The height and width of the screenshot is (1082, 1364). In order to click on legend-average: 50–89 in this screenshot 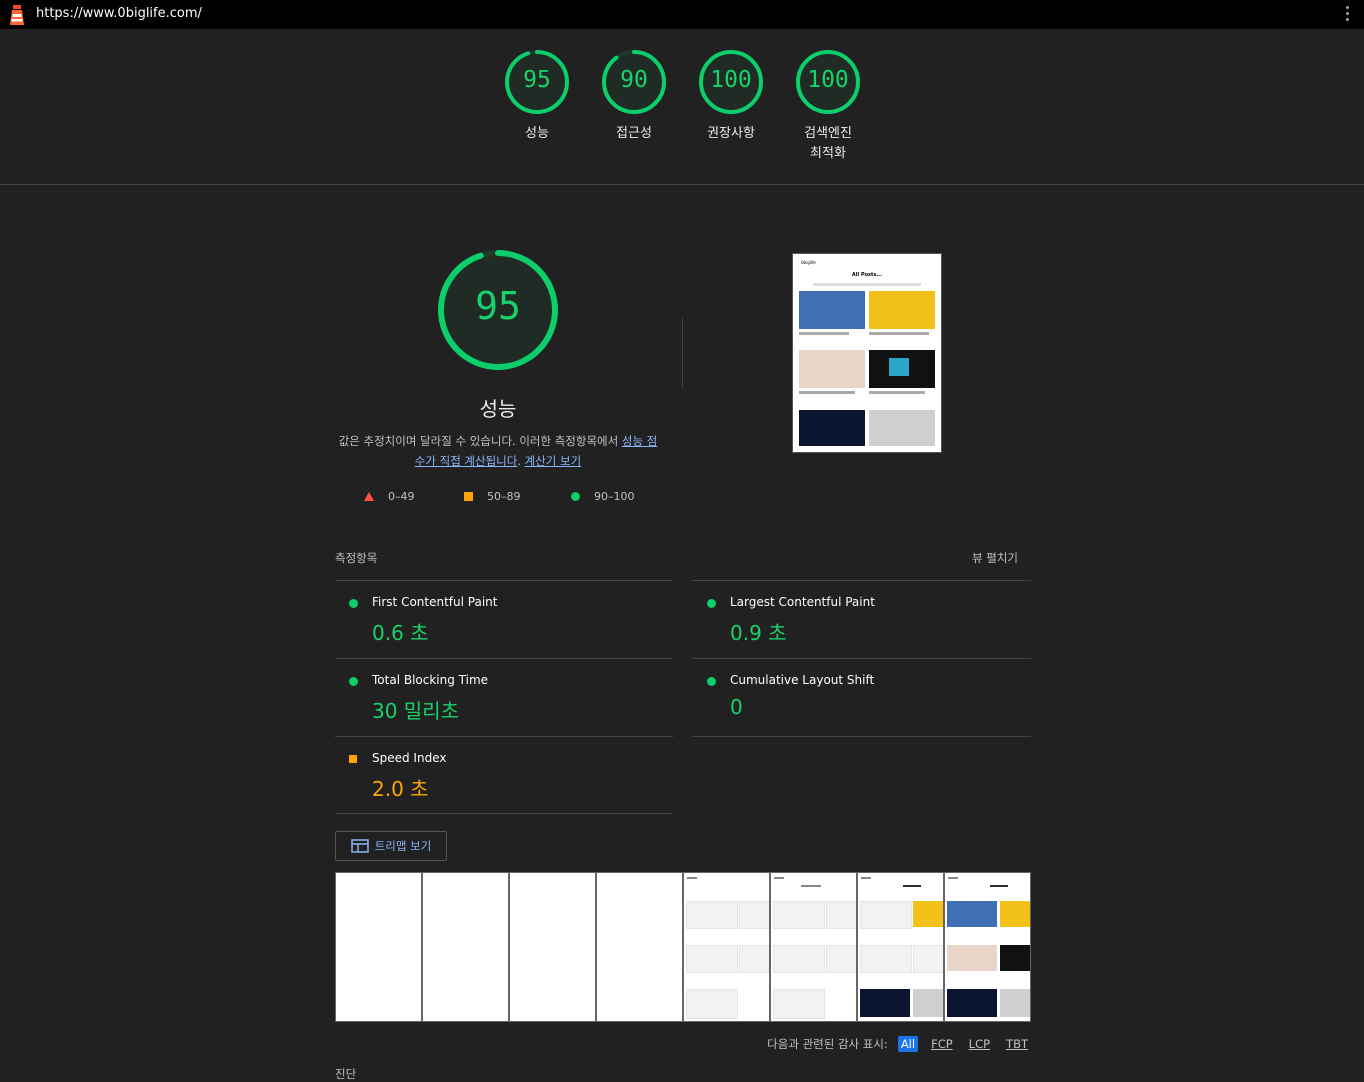, I will do `click(492, 496)`.